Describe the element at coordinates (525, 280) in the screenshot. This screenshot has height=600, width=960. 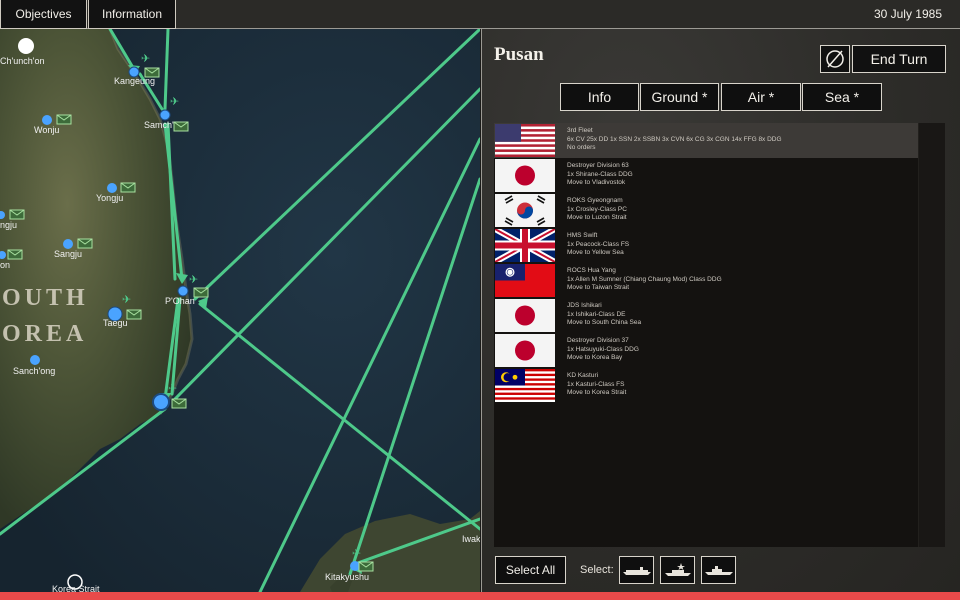
I see `flag-taiwan-icon` at that location.